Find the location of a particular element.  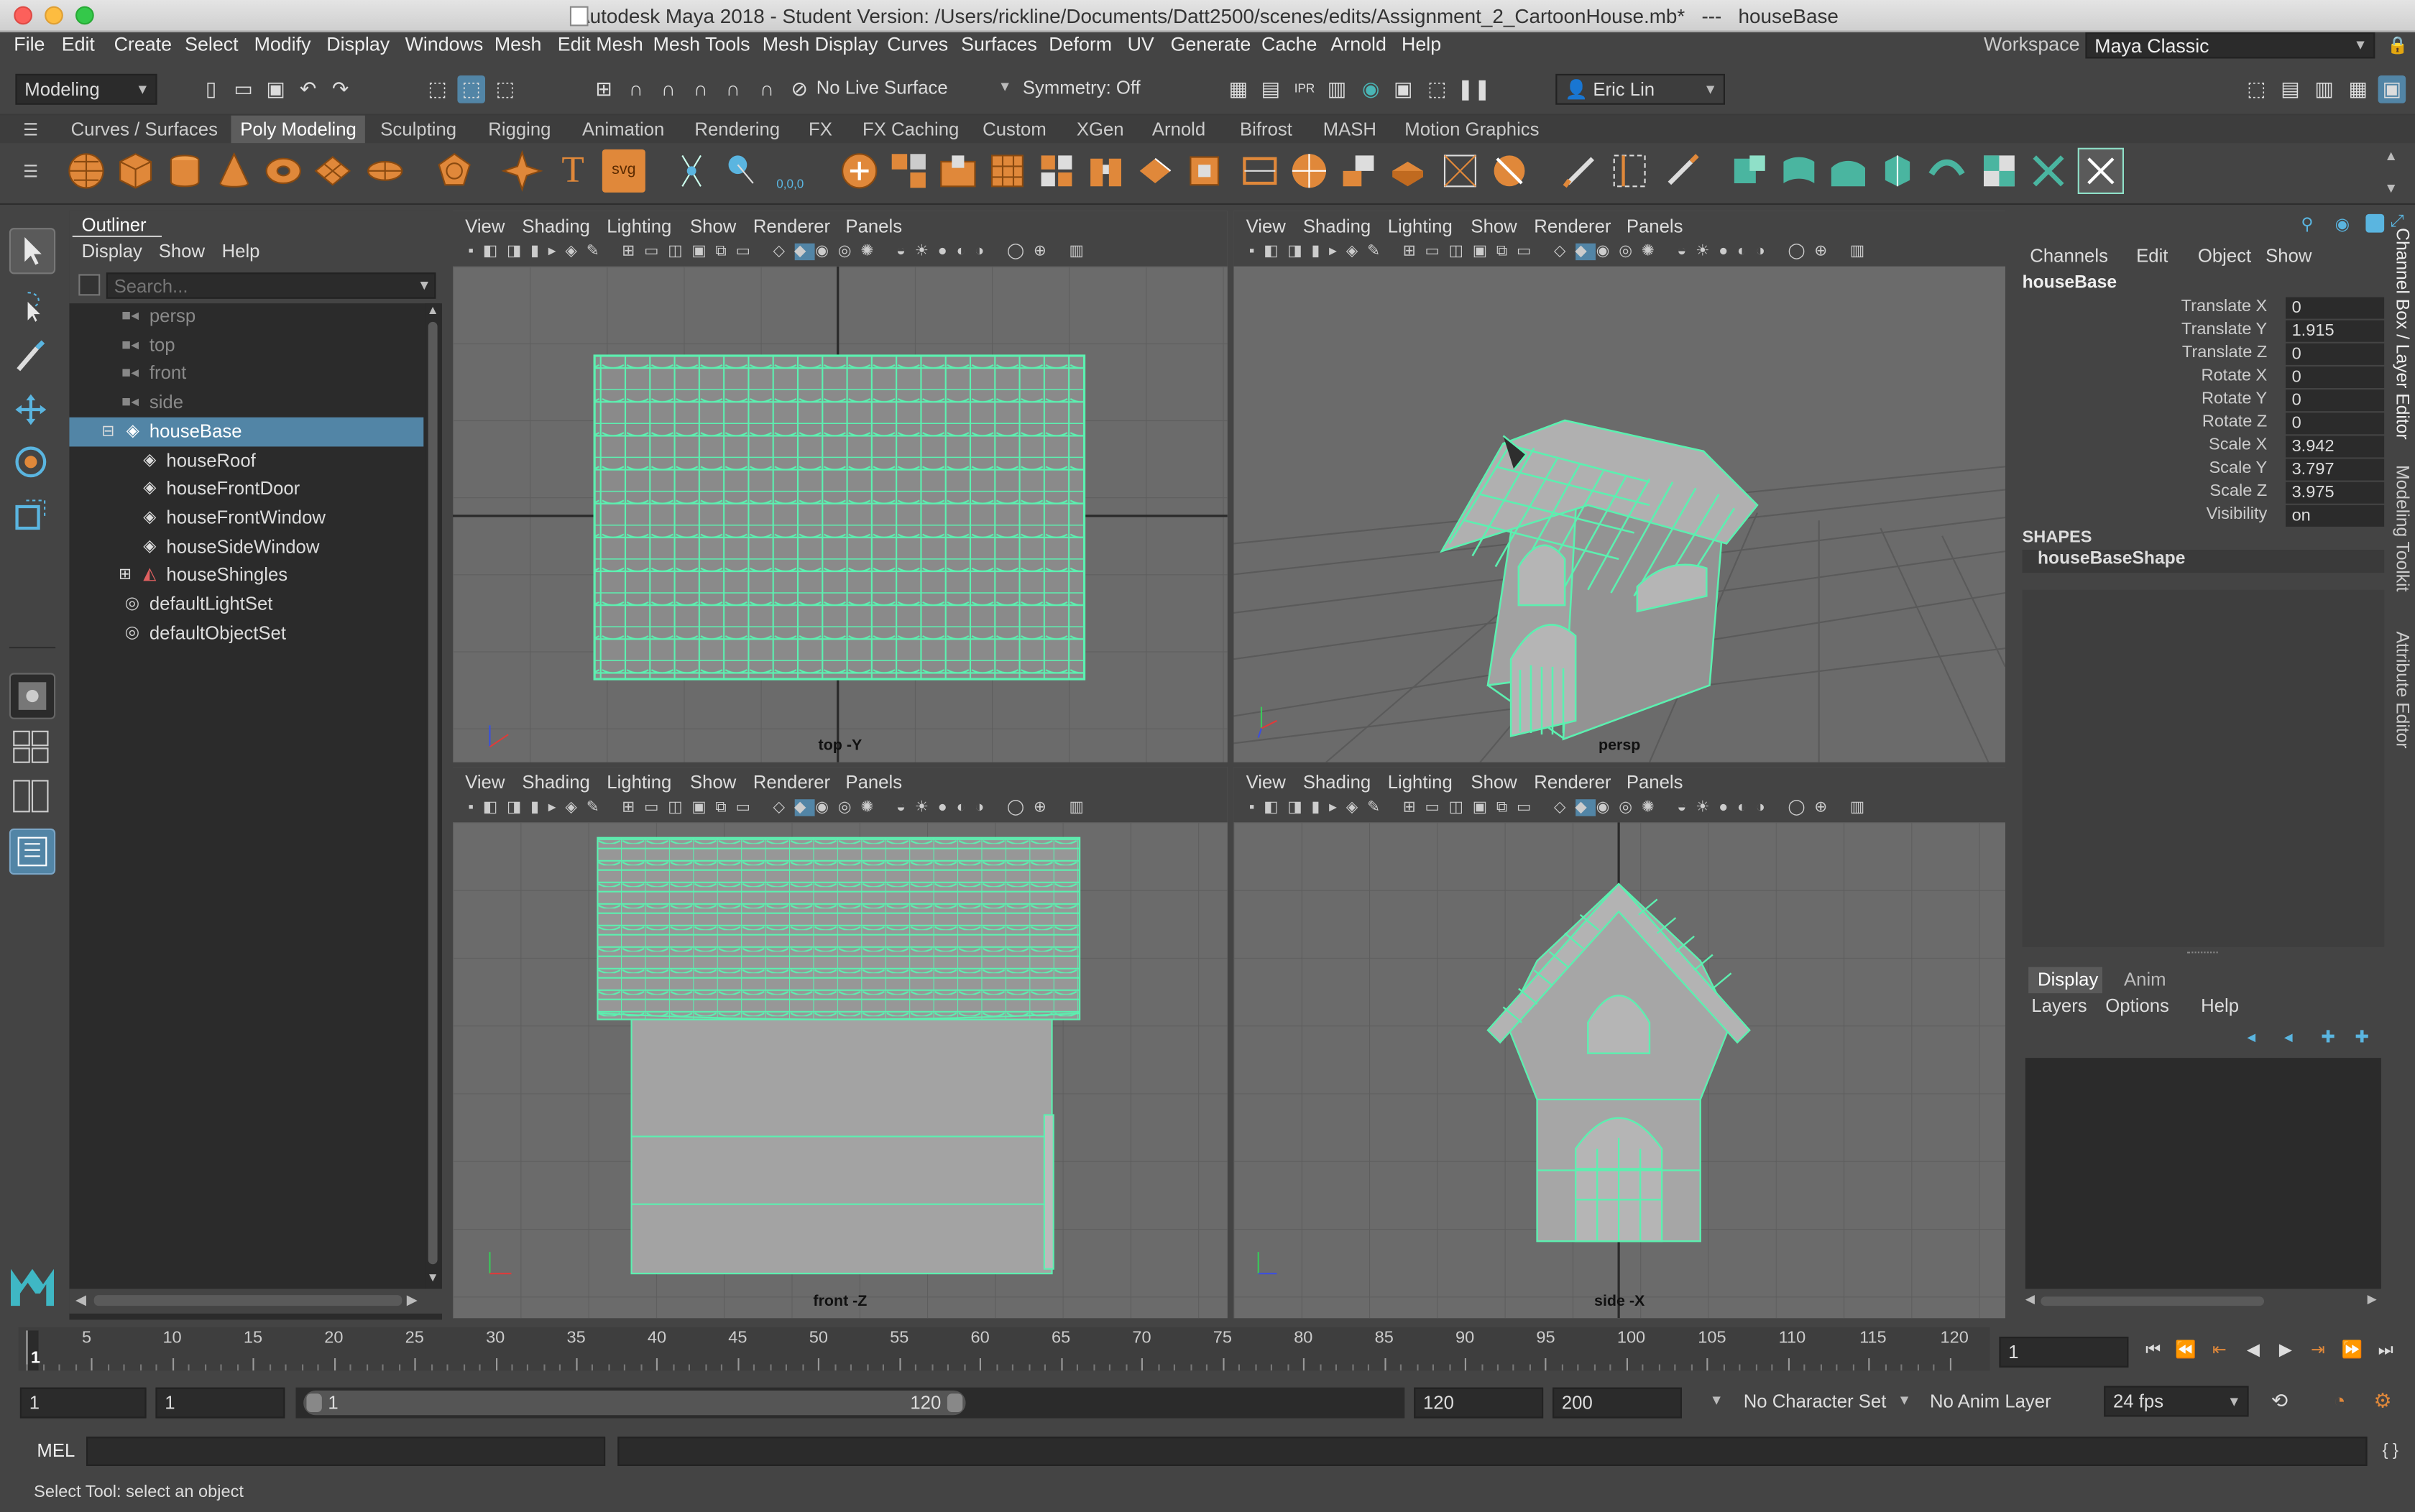

undo-icon: ↶ is located at coordinates (308, 89).